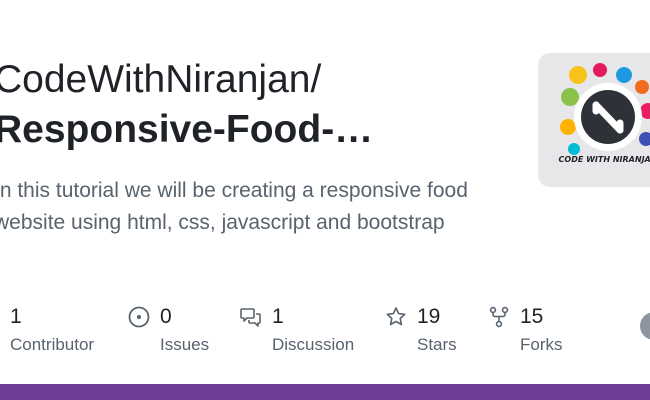 This screenshot has height=400, width=650. Describe the element at coordinates (313, 344) in the screenshot. I see `stat-label: Discussion` at that location.